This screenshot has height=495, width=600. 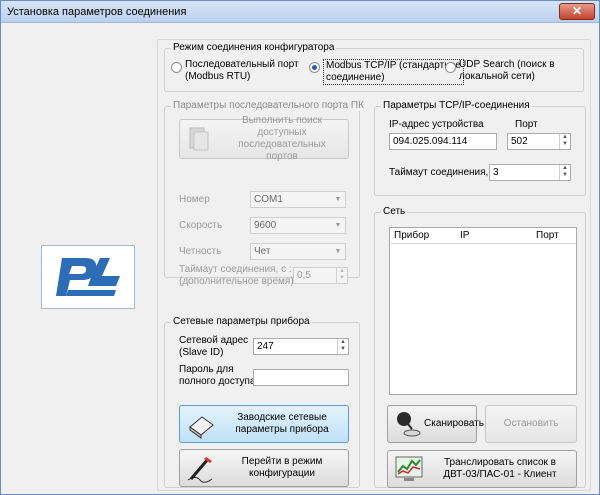 What do you see at coordinates (201, 225) in the screenshot?
I see `speed-label: Скорость` at bounding box center [201, 225].